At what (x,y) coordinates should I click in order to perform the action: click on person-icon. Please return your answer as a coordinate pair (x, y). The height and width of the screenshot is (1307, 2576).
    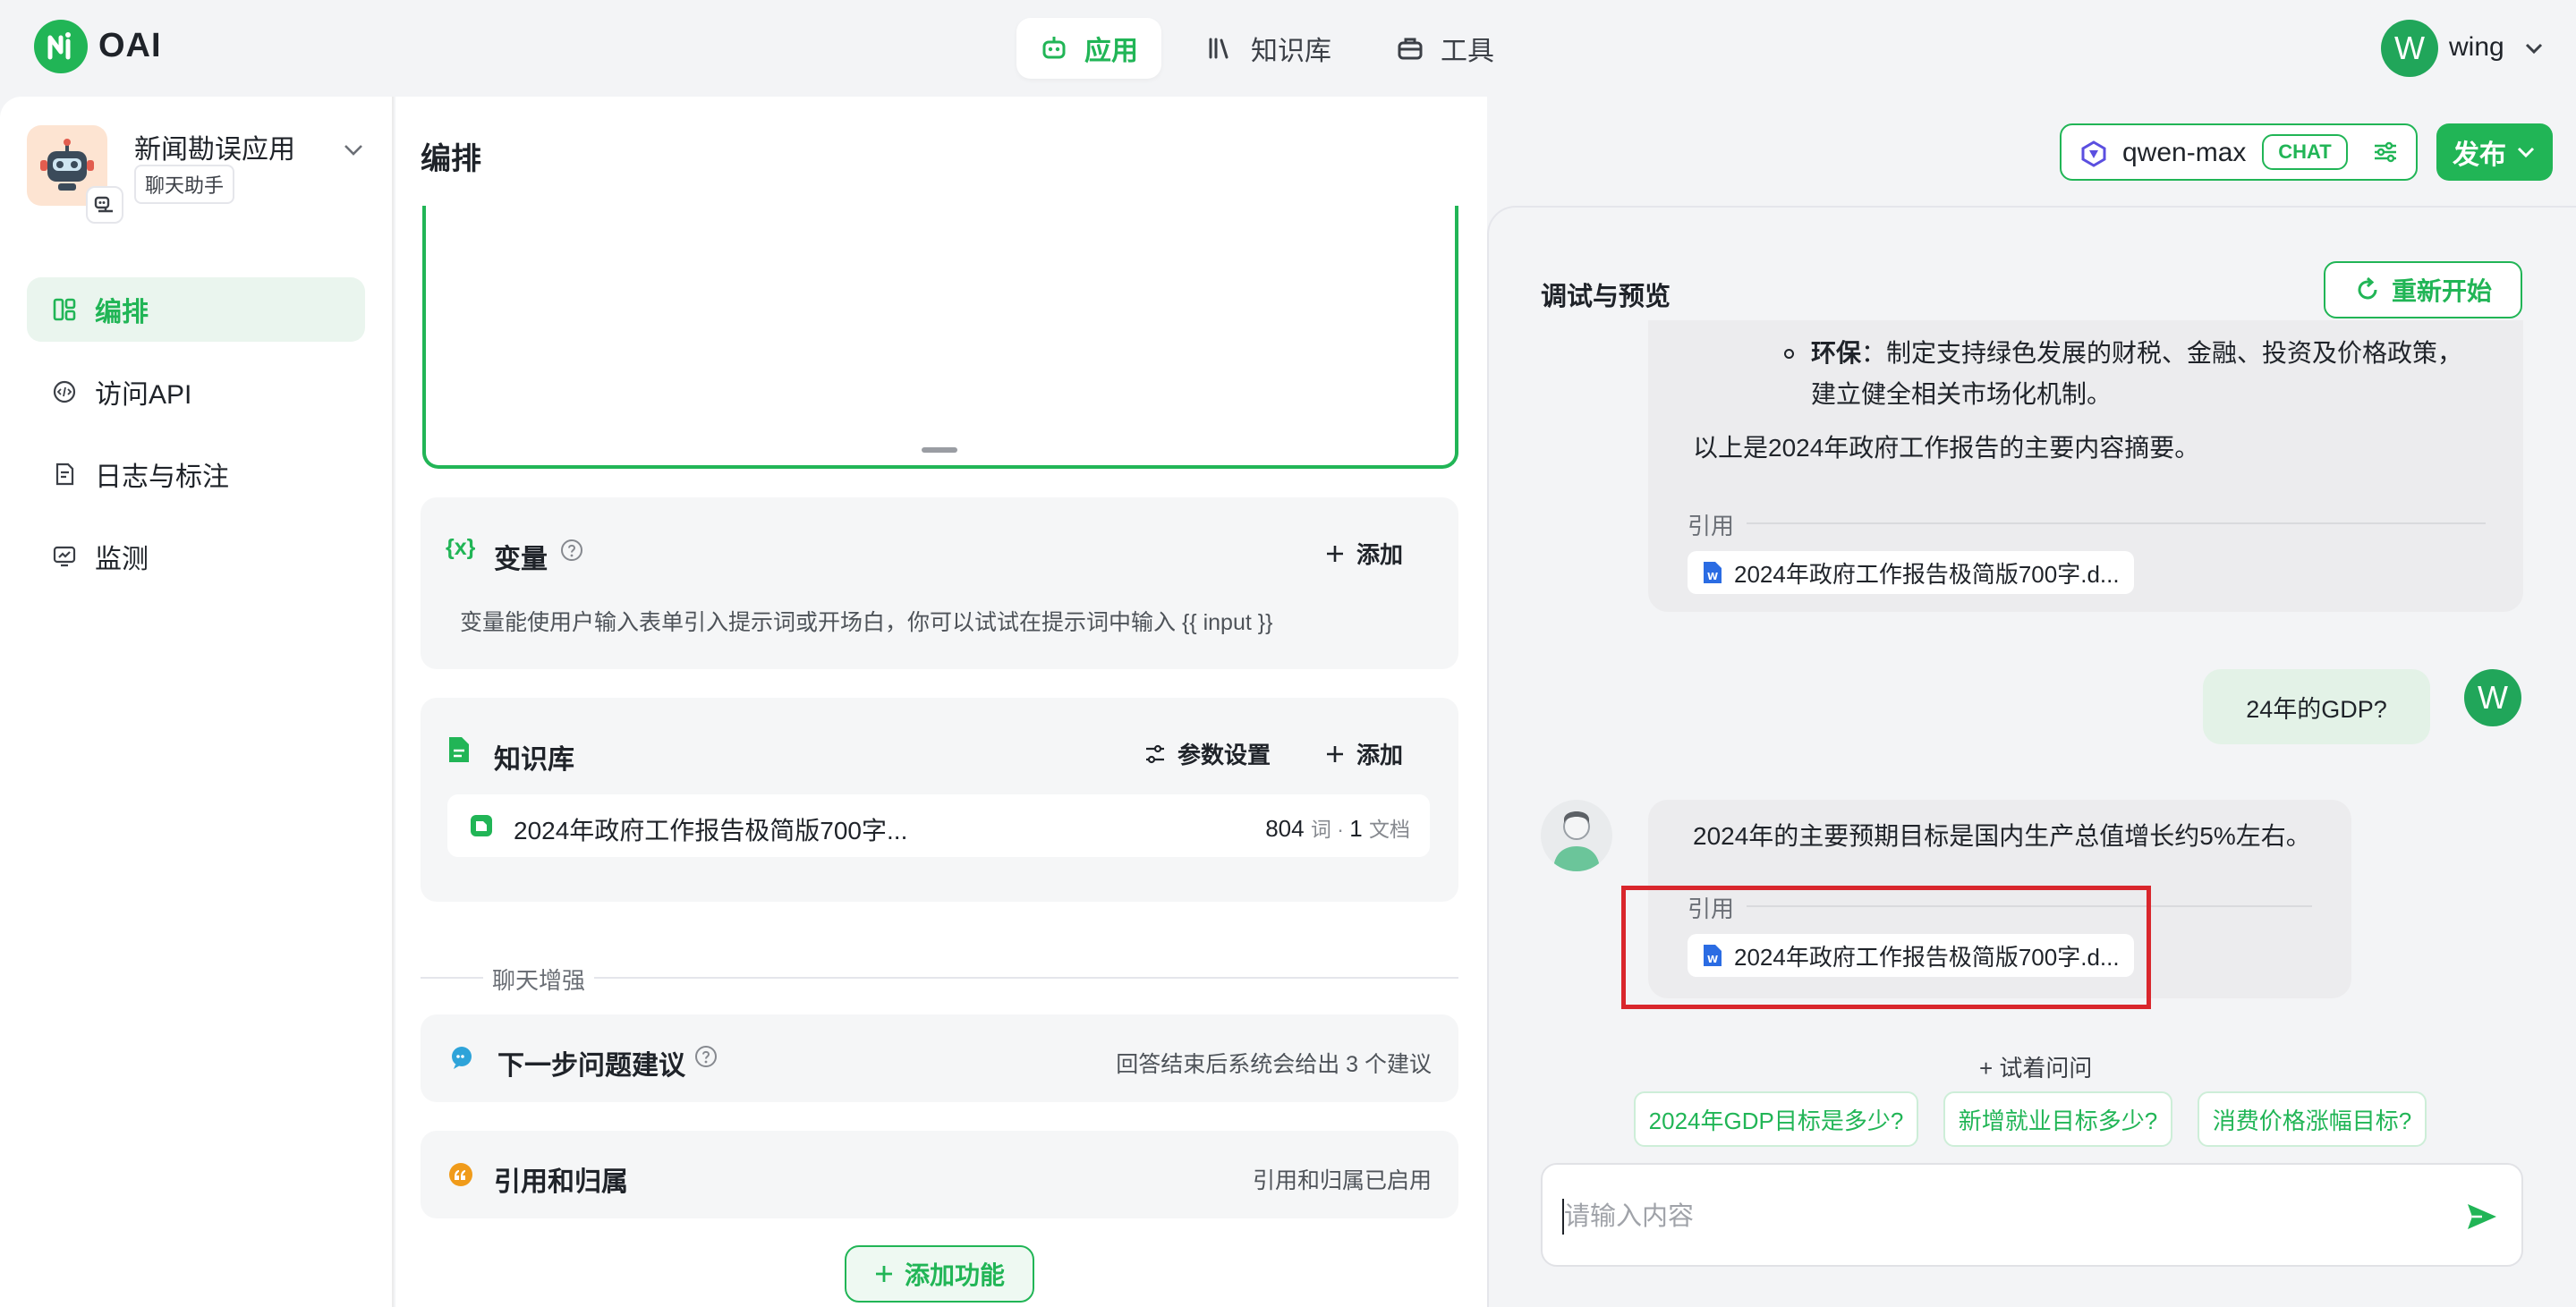
    Looking at the image, I should click on (1576, 841).